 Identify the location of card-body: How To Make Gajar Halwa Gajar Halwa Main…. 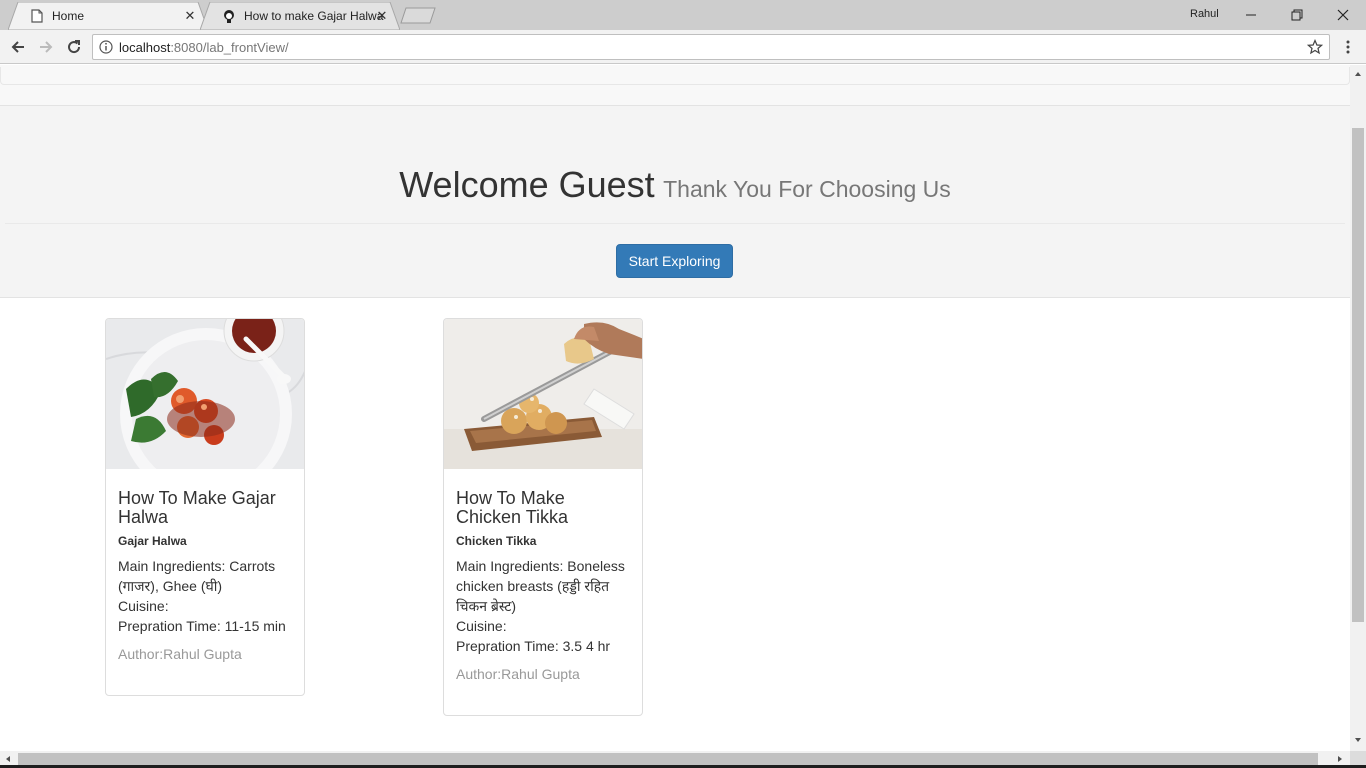
(205, 566).